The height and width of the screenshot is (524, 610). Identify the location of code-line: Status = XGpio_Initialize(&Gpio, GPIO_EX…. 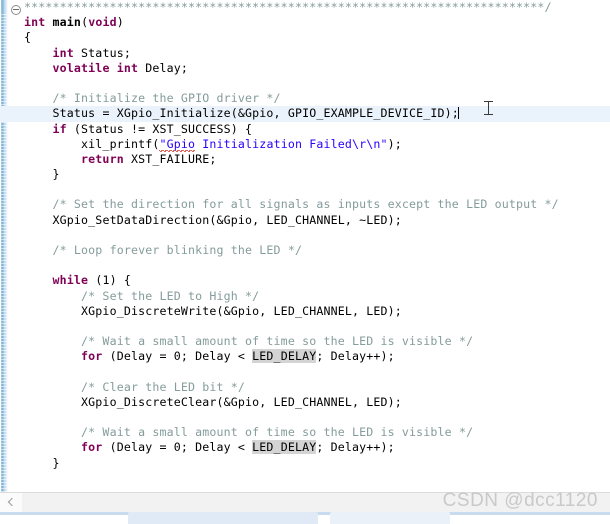
(305, 114).